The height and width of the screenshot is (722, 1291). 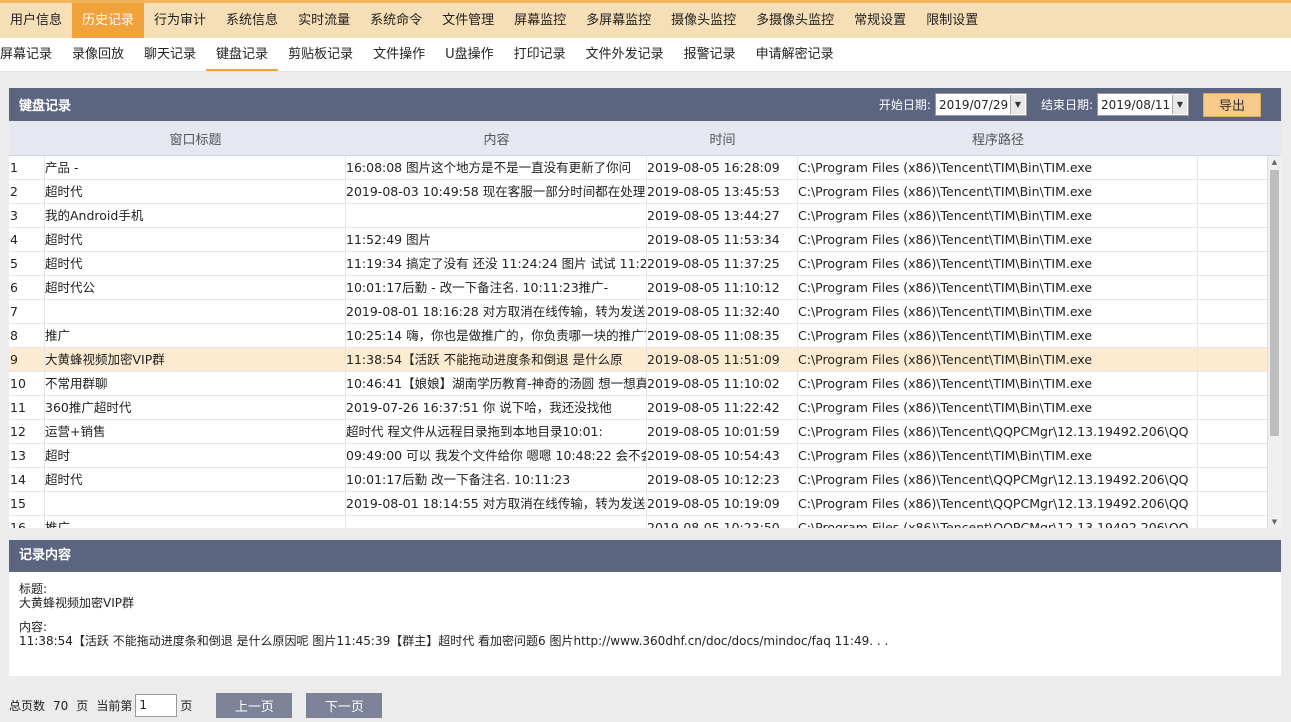 I want to click on record-content-header: 记录内容, so click(x=645, y=556).